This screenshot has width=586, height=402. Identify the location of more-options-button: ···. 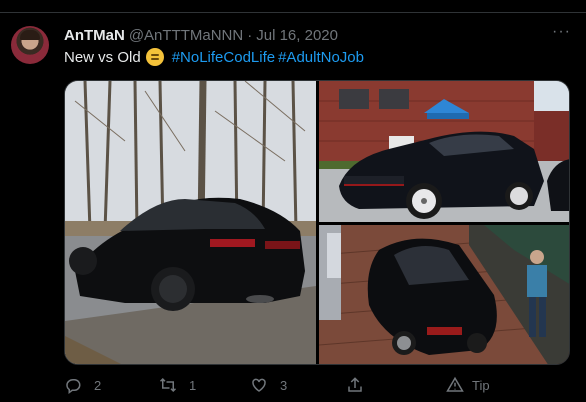
(561, 34).